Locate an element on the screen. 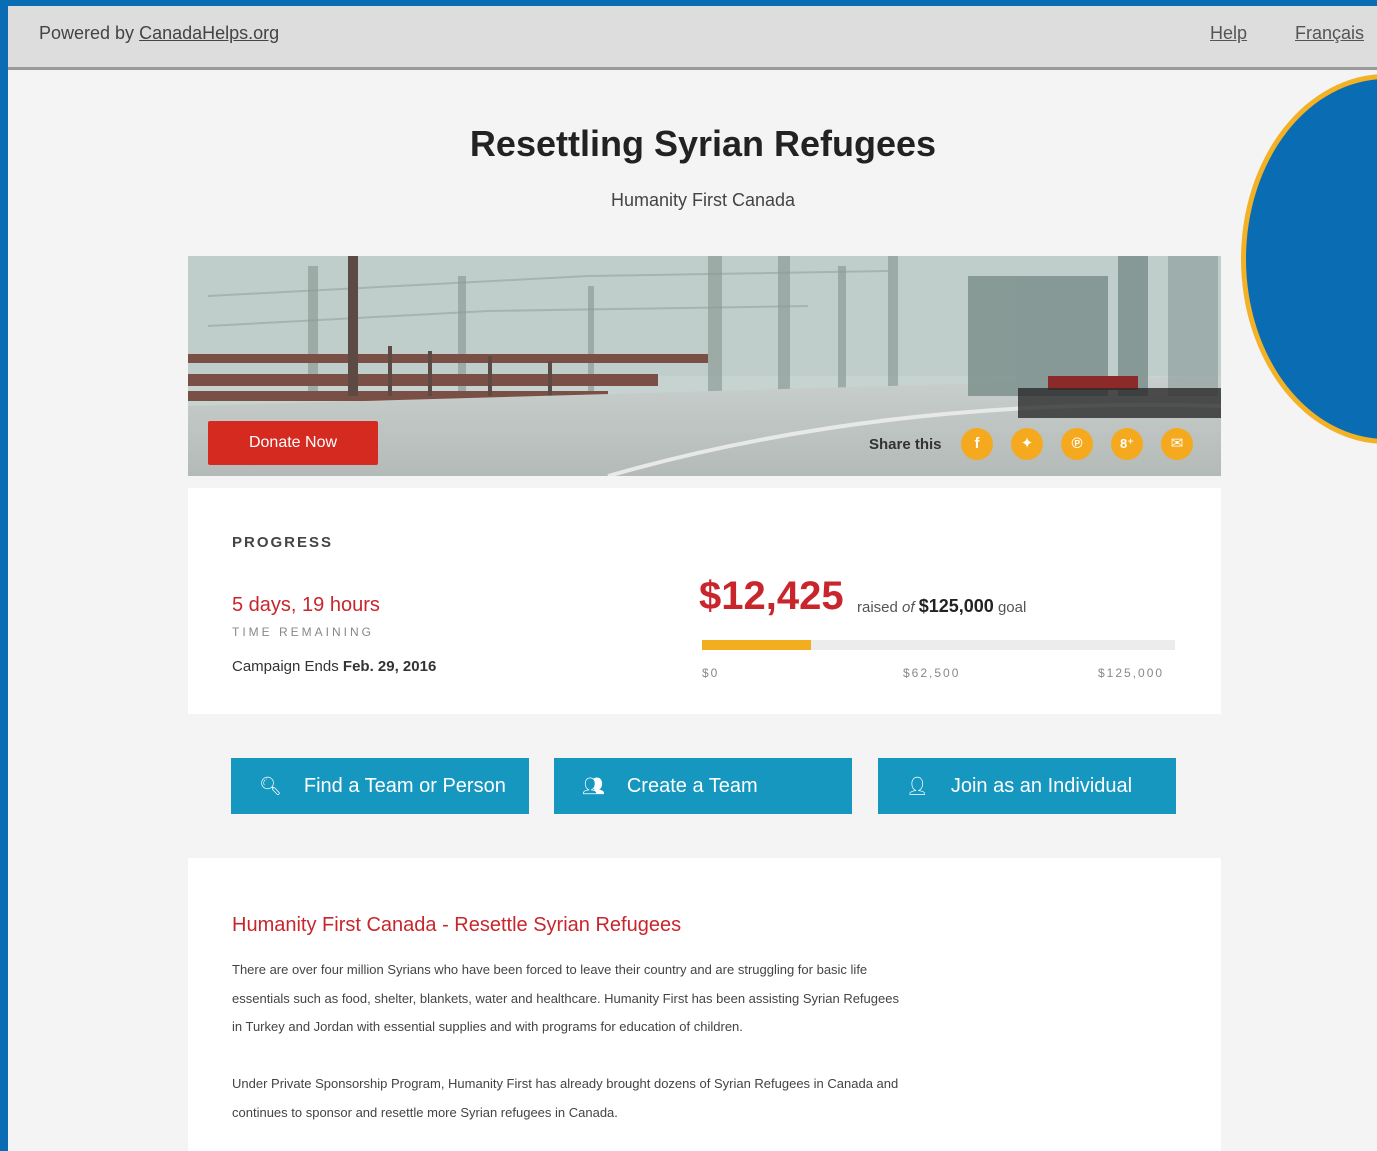 The width and height of the screenshot is (1377, 1151). progress-bar-fill is located at coordinates (756, 645).